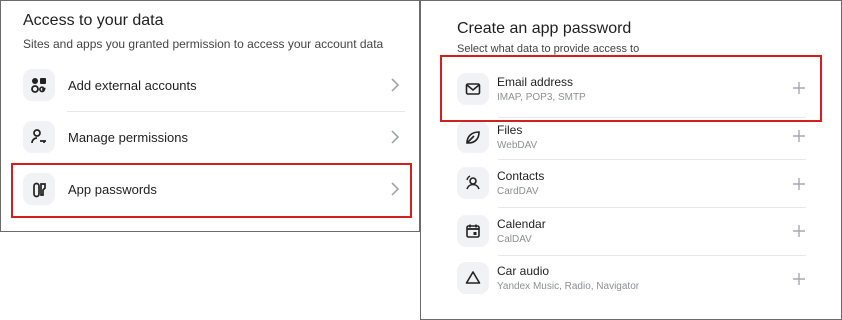 The image size is (842, 320). What do you see at coordinates (544, 28) in the screenshot?
I see `panel-title: Create an app password` at bounding box center [544, 28].